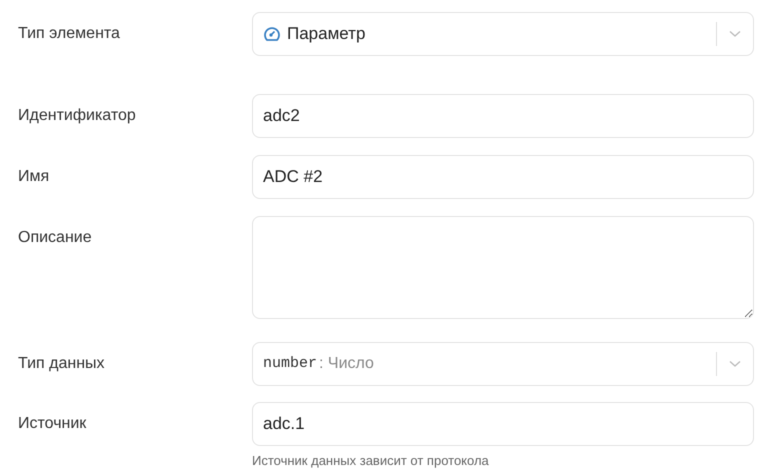 The height and width of the screenshot is (470, 782). Describe the element at coordinates (503, 177) in the screenshot. I see `input-field: ADC #2` at that location.